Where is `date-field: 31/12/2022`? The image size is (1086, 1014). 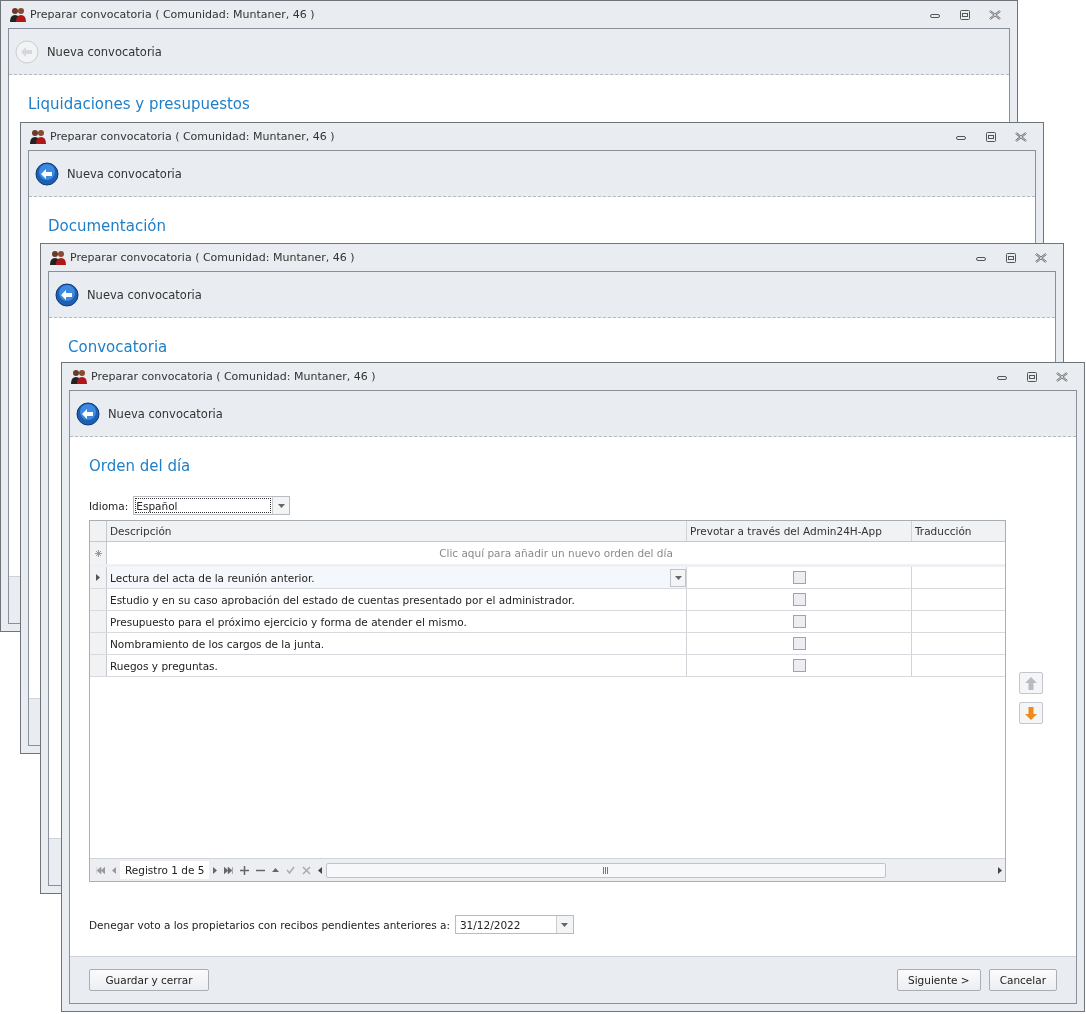 date-field: 31/12/2022 is located at coordinates (514, 924).